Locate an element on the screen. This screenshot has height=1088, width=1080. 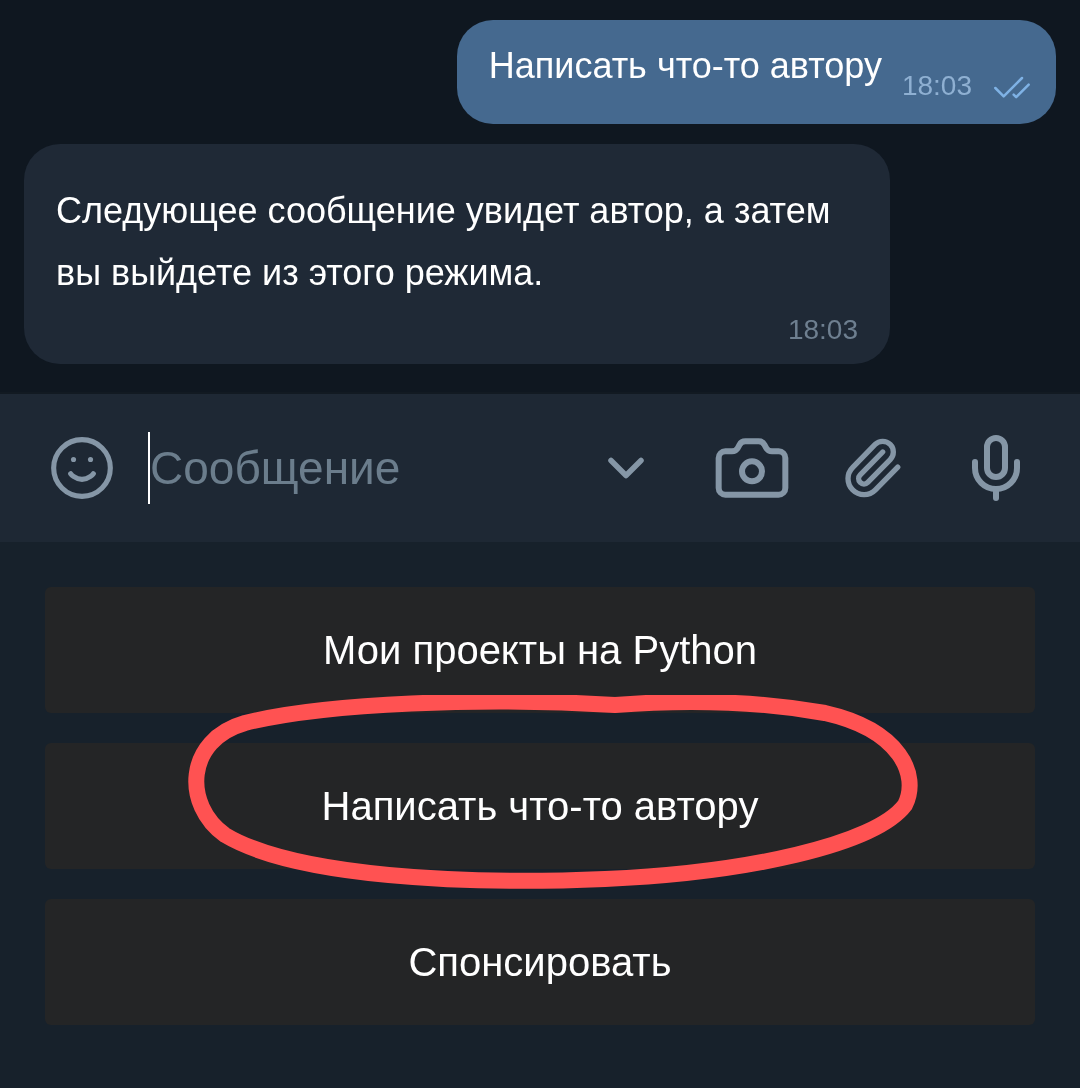
keyboard-button: Мои проекты на Python is located at coordinates (540, 650).